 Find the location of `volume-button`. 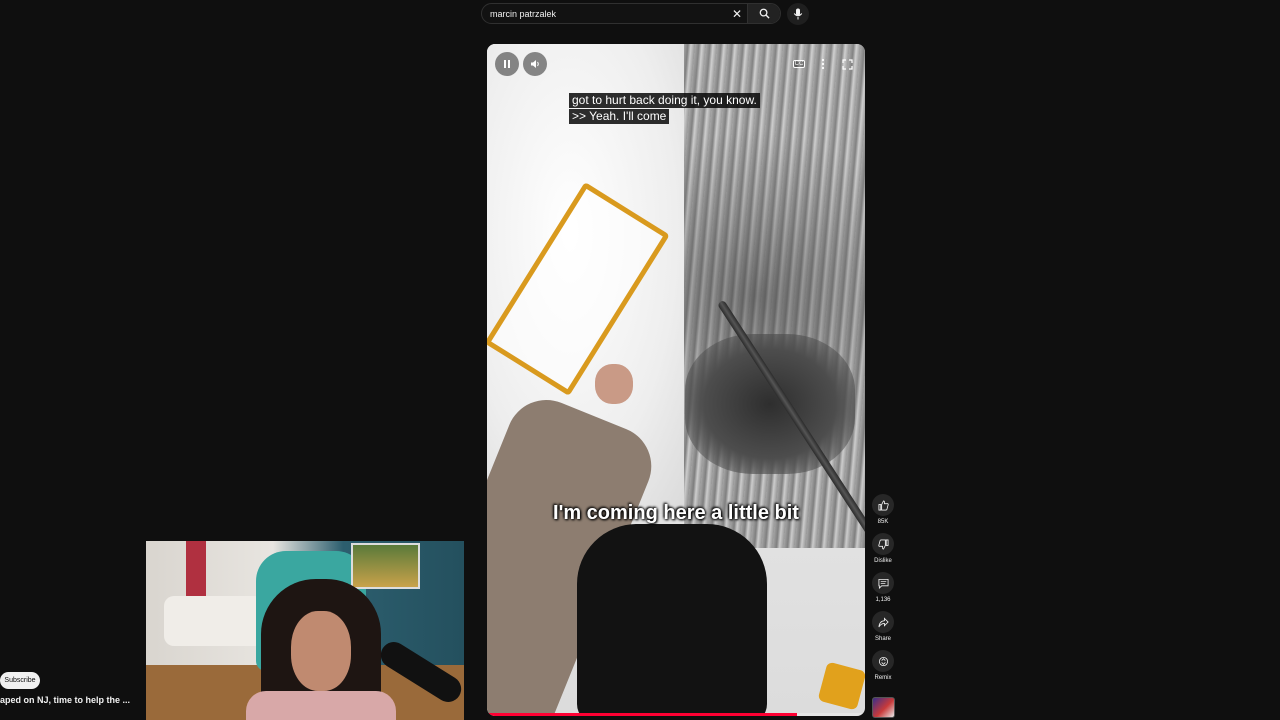

volume-button is located at coordinates (535, 64).